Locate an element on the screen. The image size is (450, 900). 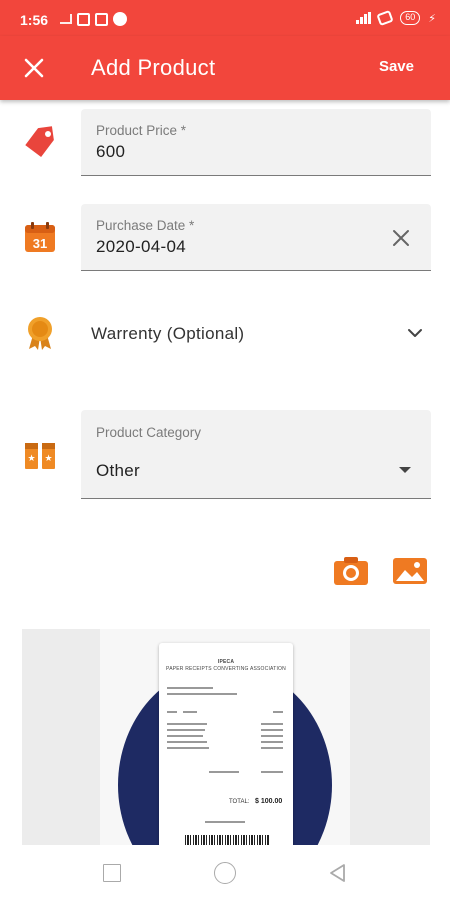
status-right-icons: 60 ⚡ is located at coordinates (396, 18).